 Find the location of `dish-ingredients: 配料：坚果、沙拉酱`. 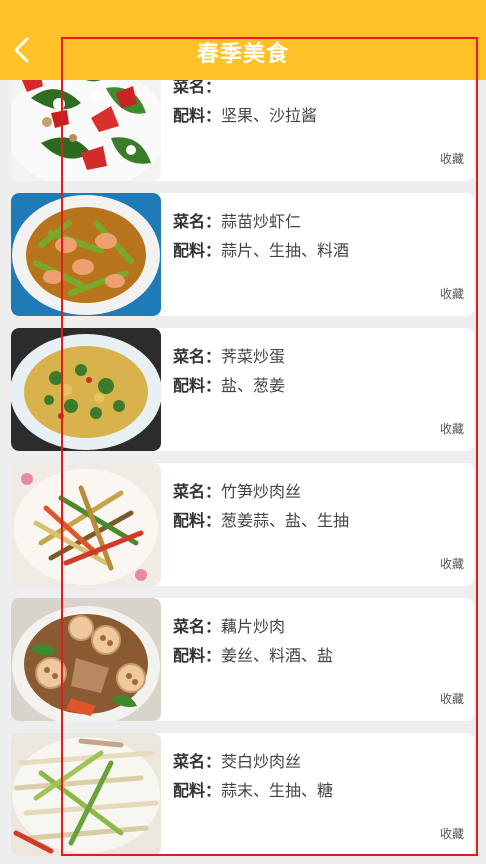

dish-ingredients: 配料：坚果、沙拉酱 is located at coordinates (245, 115).